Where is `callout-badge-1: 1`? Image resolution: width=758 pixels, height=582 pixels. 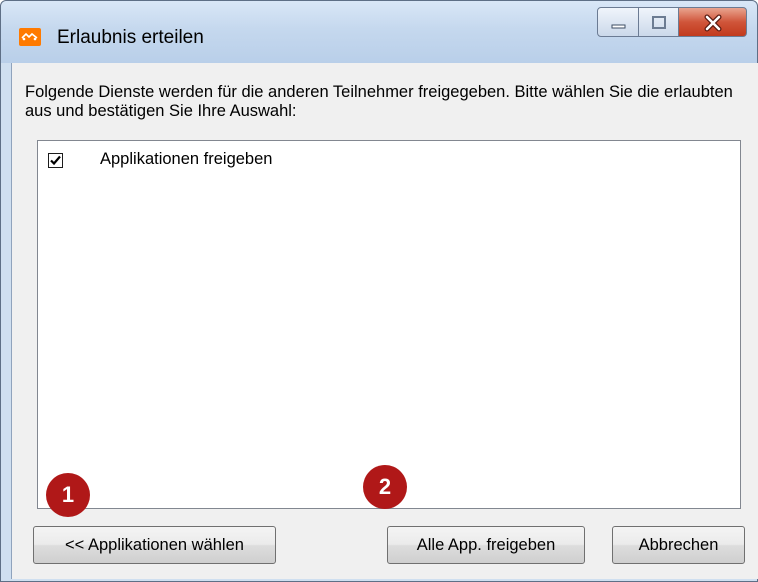
callout-badge-1: 1 is located at coordinates (68, 495).